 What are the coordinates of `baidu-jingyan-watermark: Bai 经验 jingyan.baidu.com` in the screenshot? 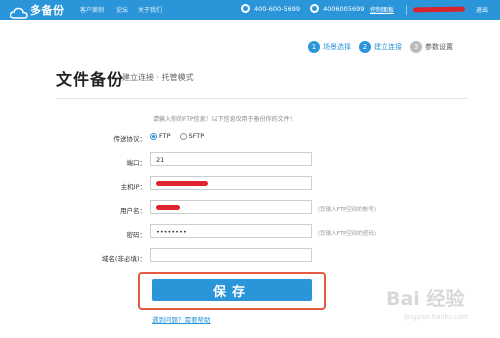 It's located at (440, 308).